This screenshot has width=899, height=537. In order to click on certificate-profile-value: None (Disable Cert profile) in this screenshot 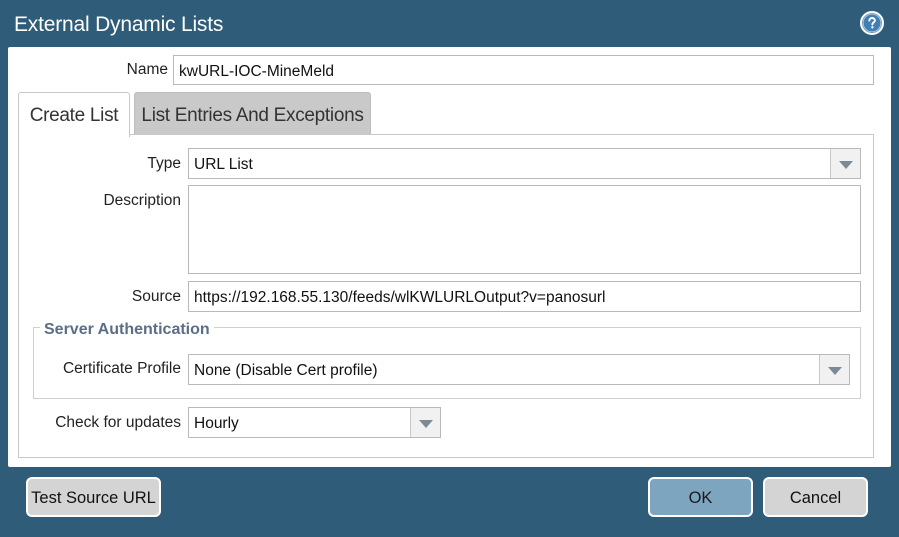, I will do `click(286, 370)`.